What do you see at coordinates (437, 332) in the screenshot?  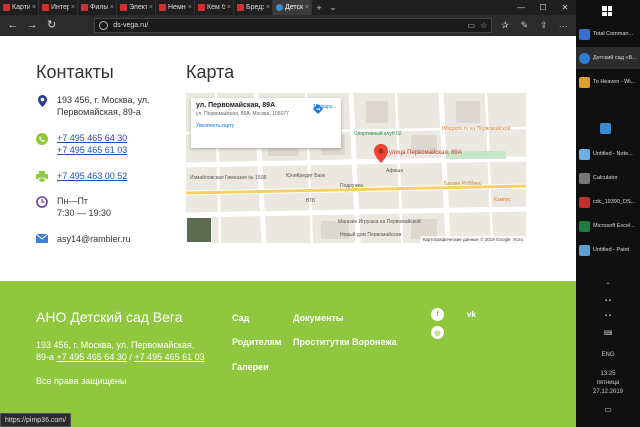 I see `instagram-icon: ◎` at bounding box center [437, 332].